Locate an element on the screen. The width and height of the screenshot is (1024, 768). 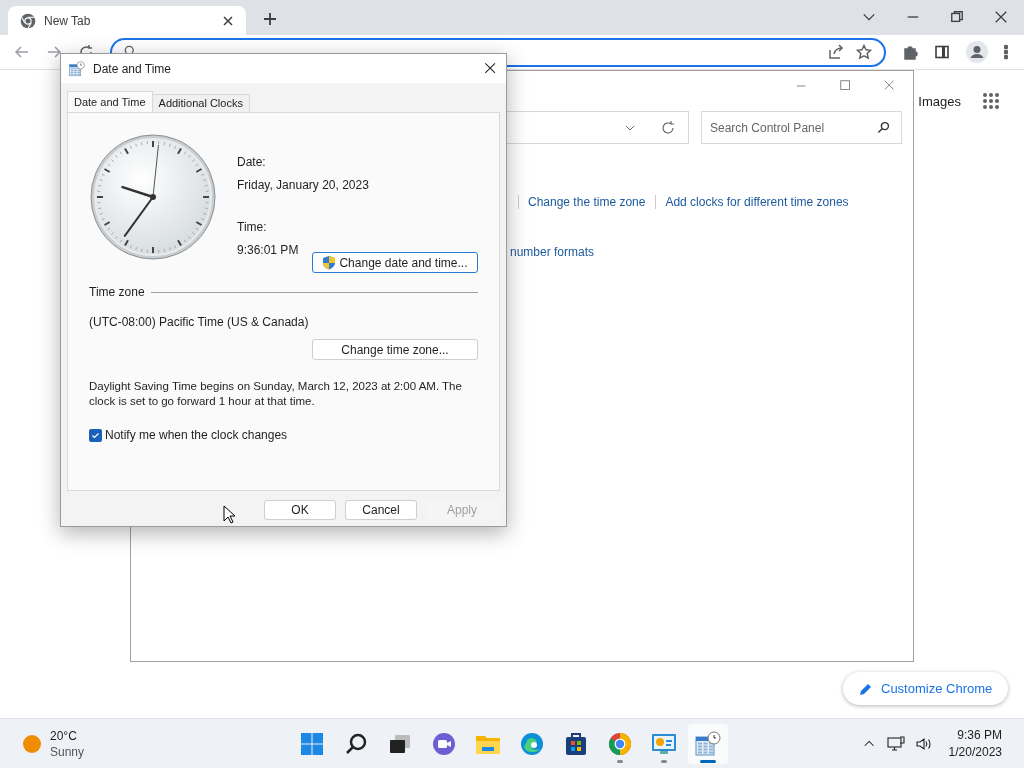
clock-time: 9:36 PM is located at coordinates (979, 735).